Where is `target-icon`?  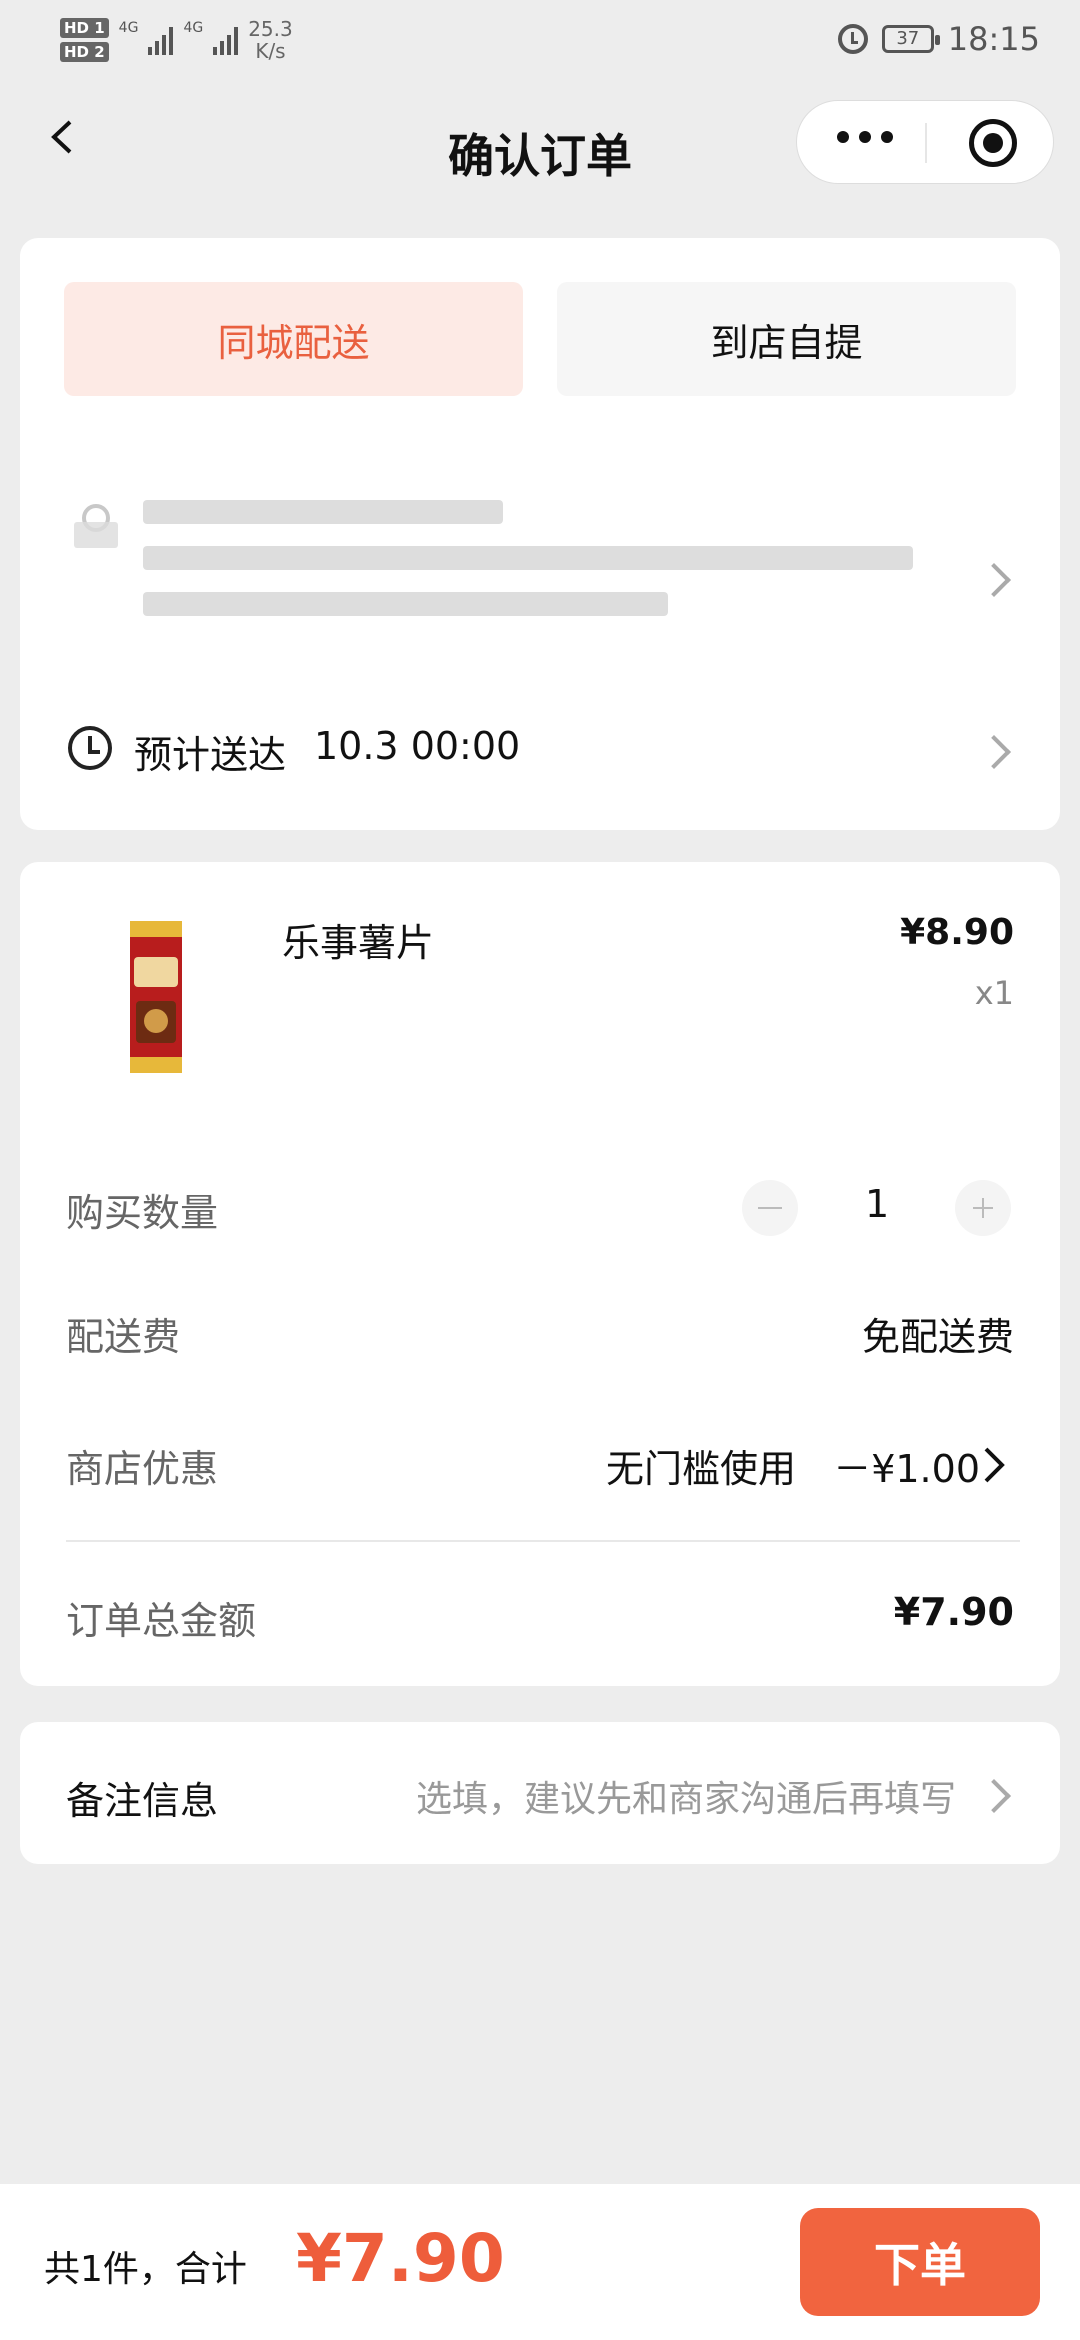
target-icon is located at coordinates (993, 143).